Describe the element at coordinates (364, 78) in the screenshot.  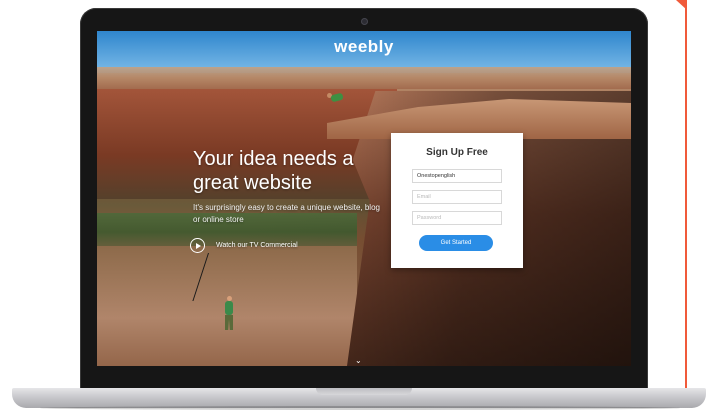
I see `hero-mesa` at that location.